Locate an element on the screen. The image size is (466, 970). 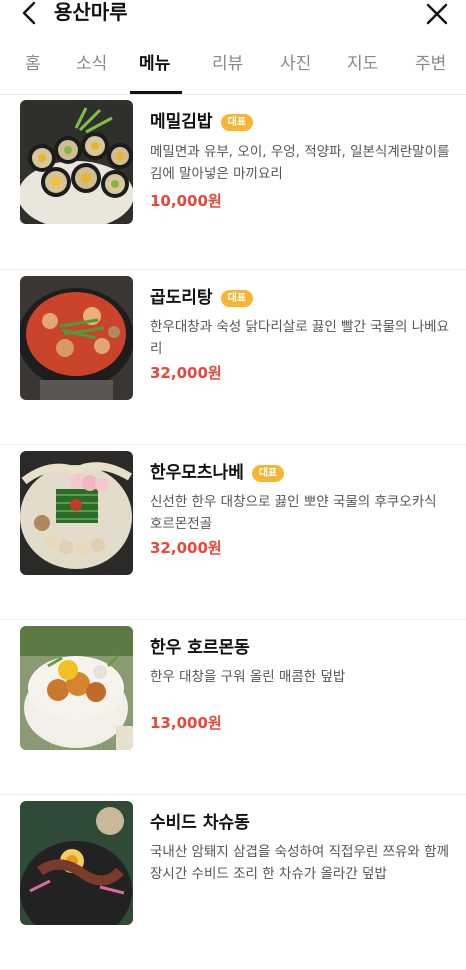
tab-photos: 사진 is located at coordinates (295, 64).